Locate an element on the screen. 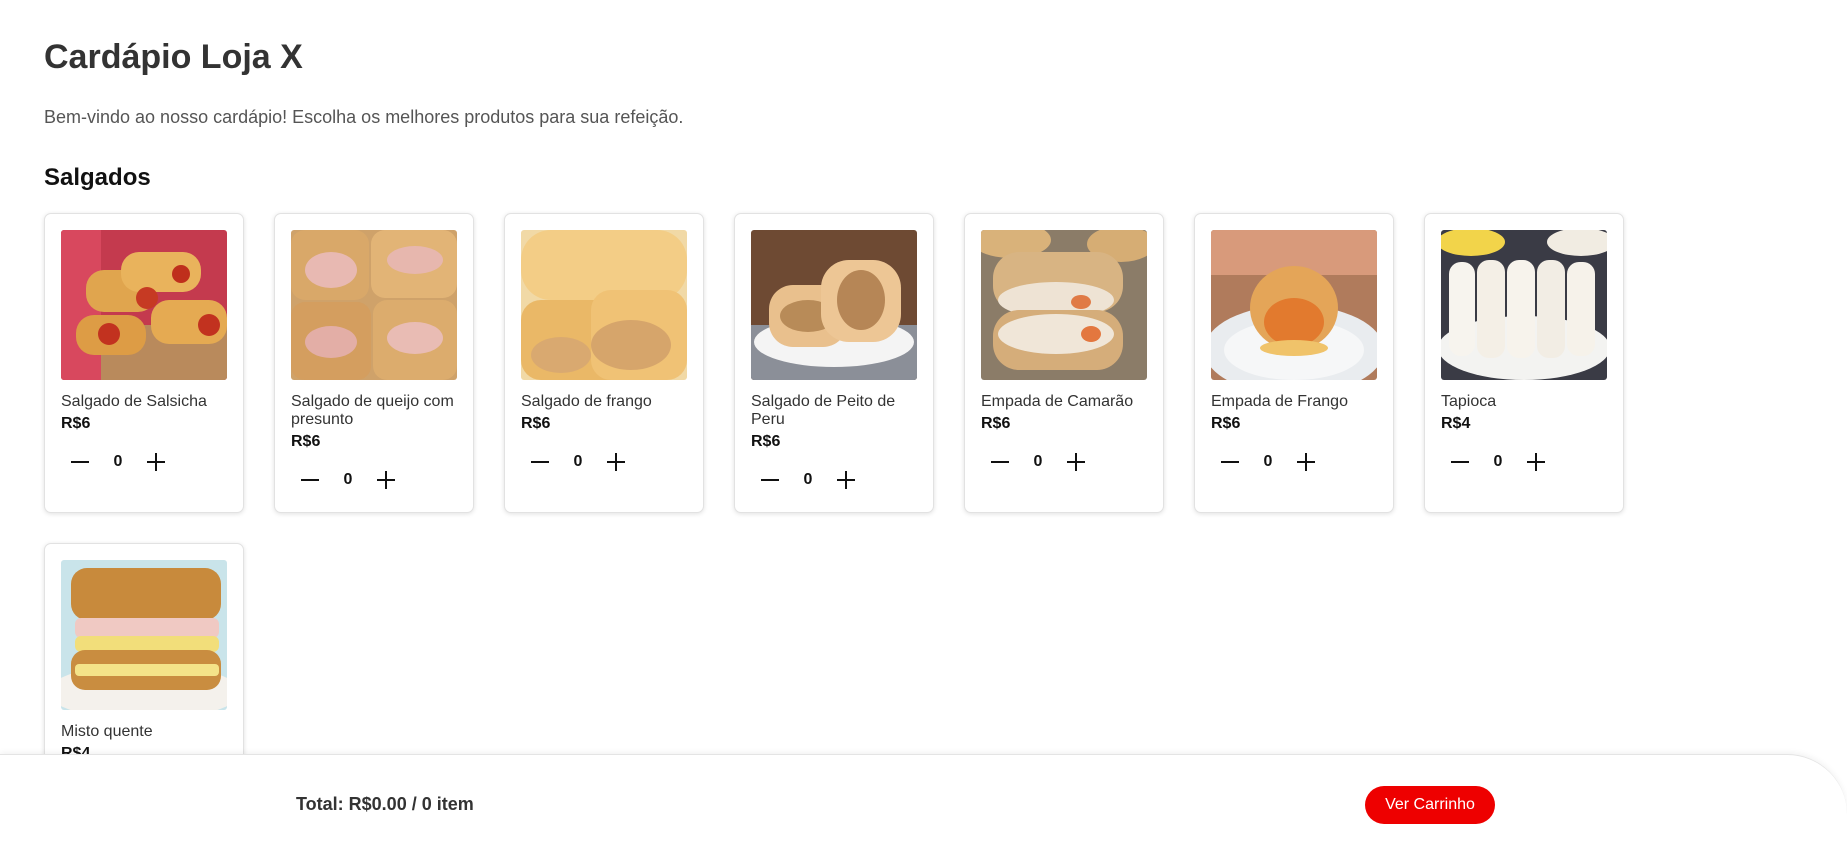  salgado-queijo-presunto-image is located at coordinates (374, 305).